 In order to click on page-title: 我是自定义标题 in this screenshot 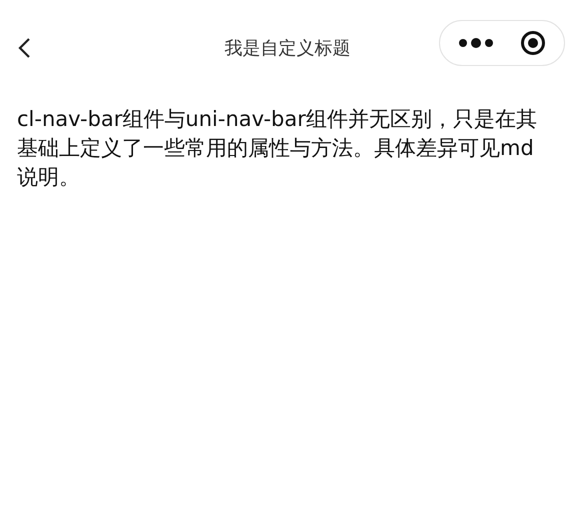, I will do `click(287, 48)`.